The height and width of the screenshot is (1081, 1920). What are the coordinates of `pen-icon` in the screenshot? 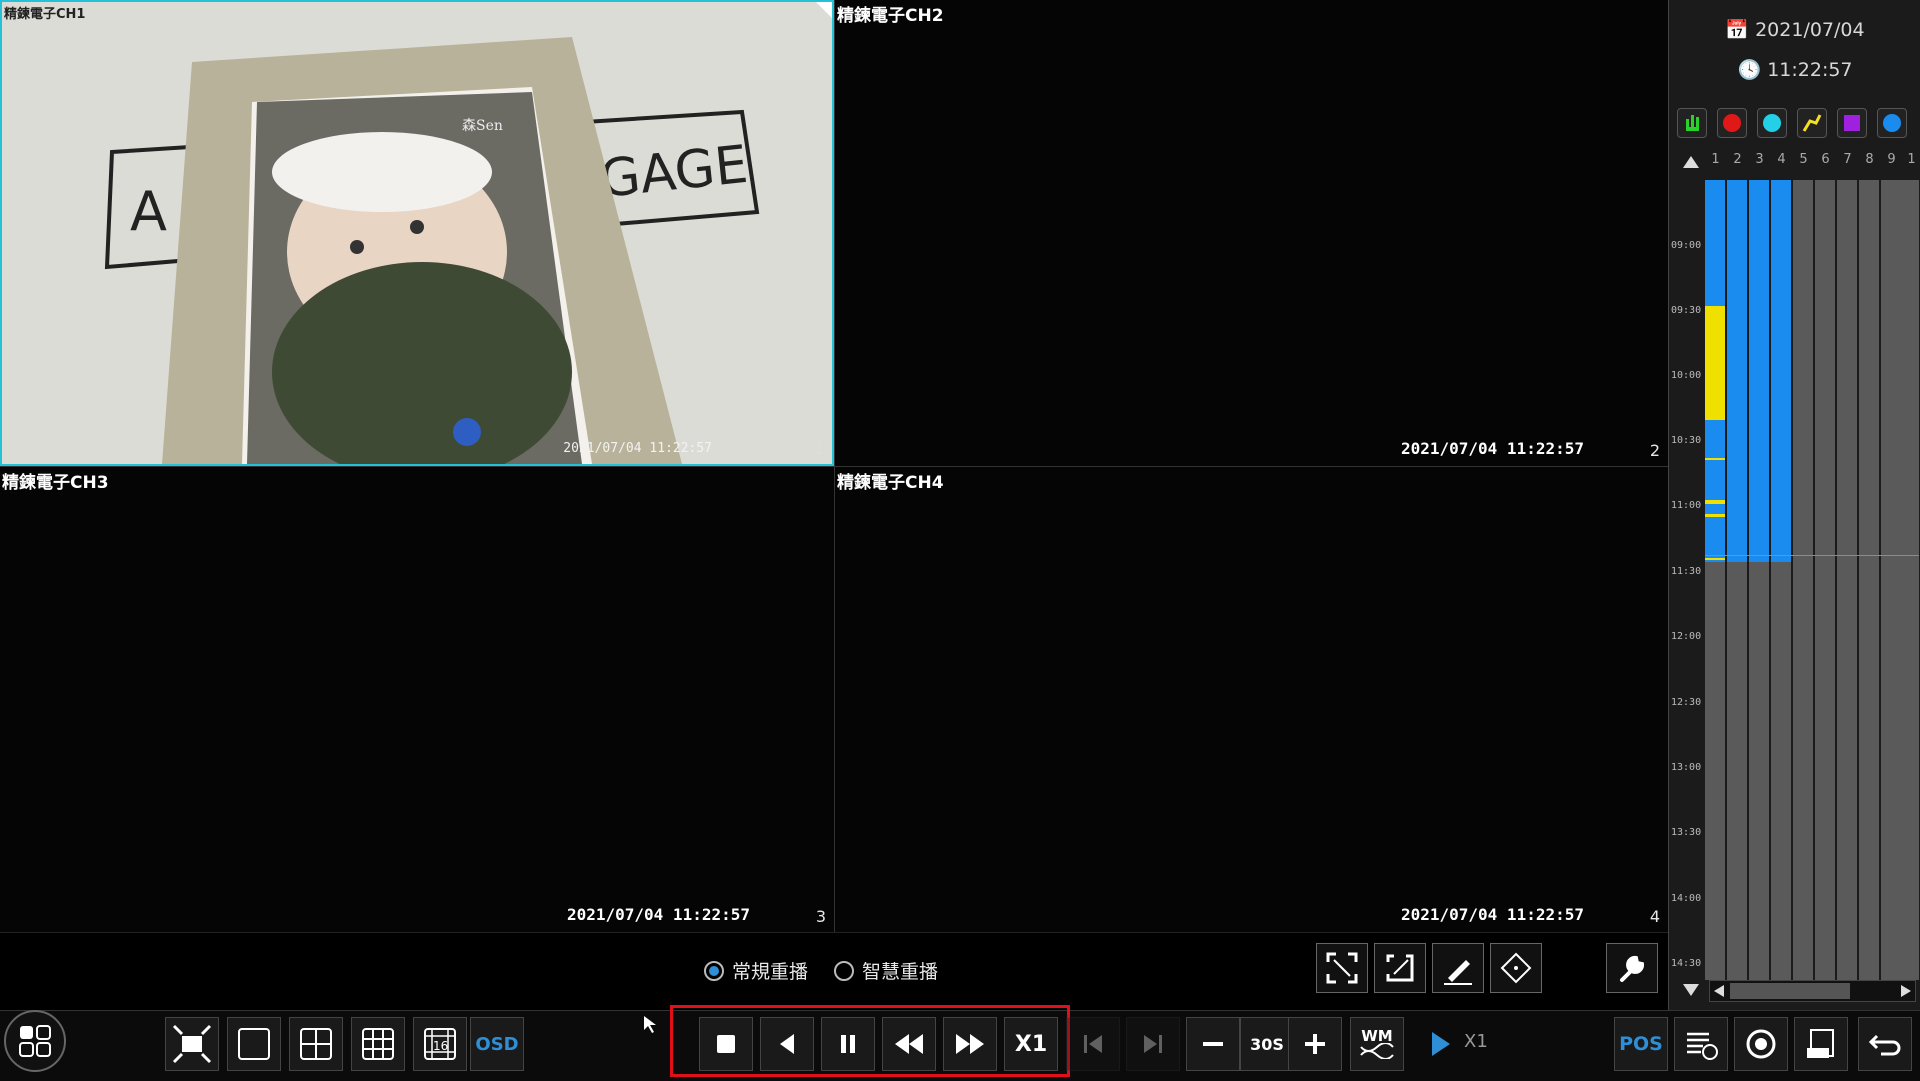 It's located at (1458, 972).